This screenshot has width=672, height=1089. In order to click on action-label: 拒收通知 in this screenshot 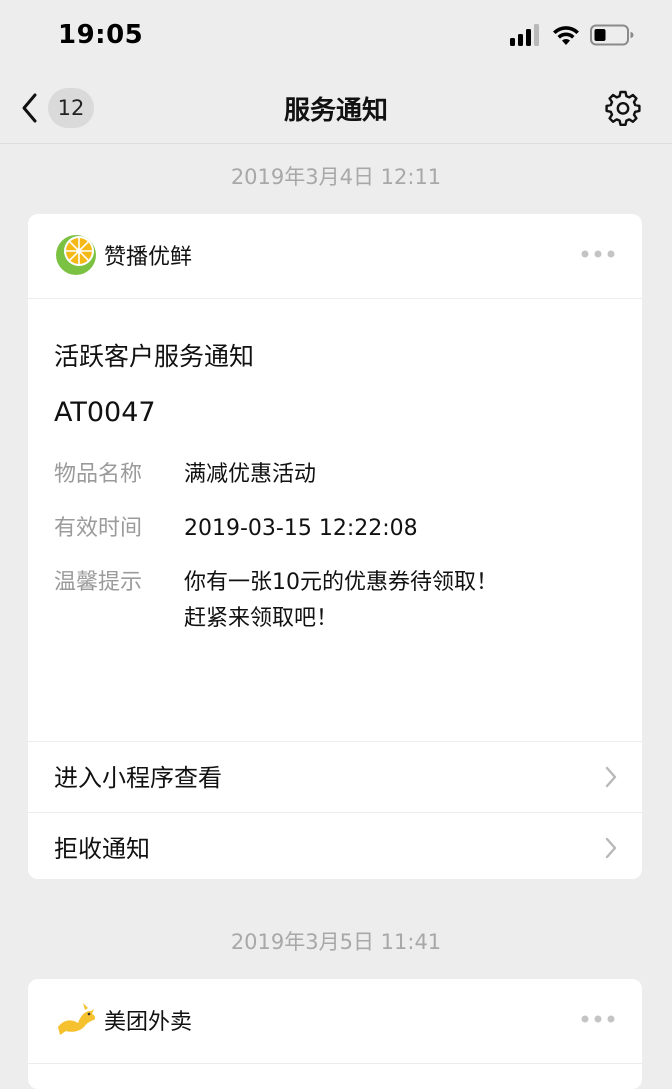, I will do `click(102, 849)`.